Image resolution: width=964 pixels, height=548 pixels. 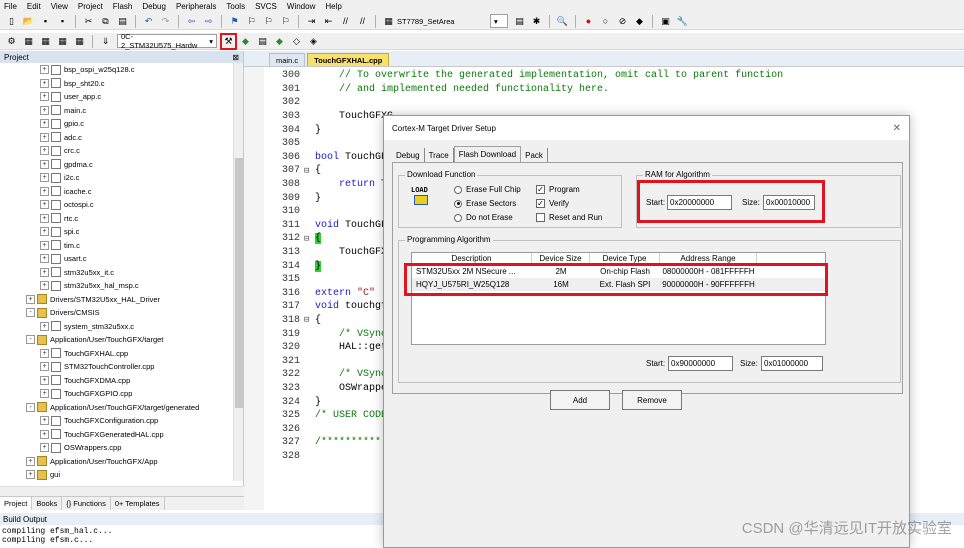 I want to click on tree-folder: + gui, so click(x=121, y=475).